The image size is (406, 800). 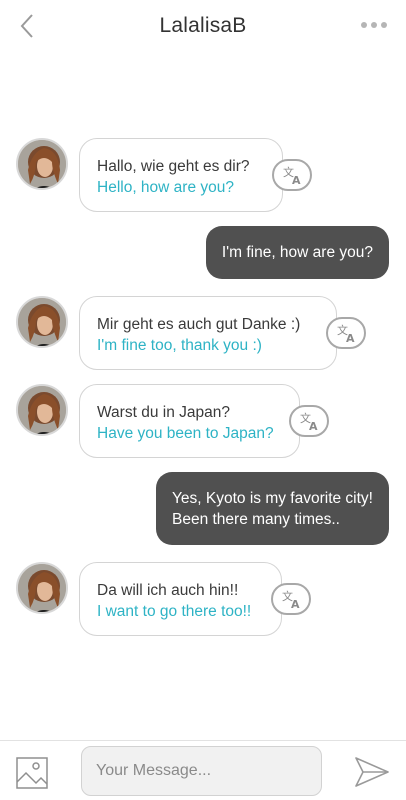 I want to click on message-original-text: Warst du in Japan?, so click(x=163, y=412).